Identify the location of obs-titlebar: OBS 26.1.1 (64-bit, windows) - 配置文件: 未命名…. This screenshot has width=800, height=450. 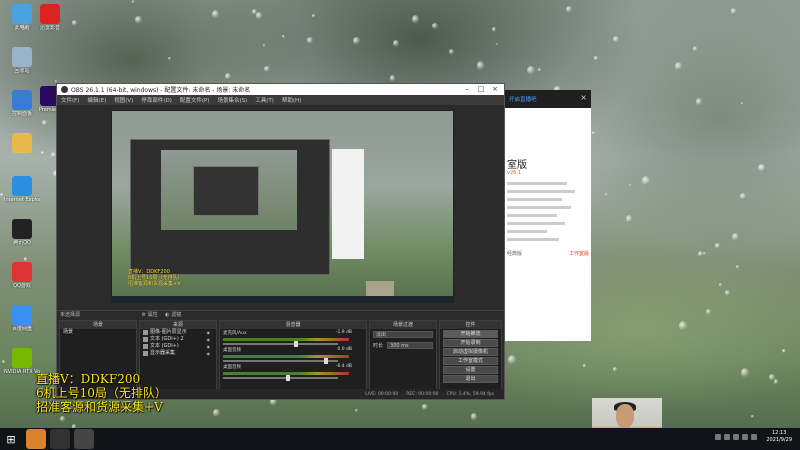
(280, 89).